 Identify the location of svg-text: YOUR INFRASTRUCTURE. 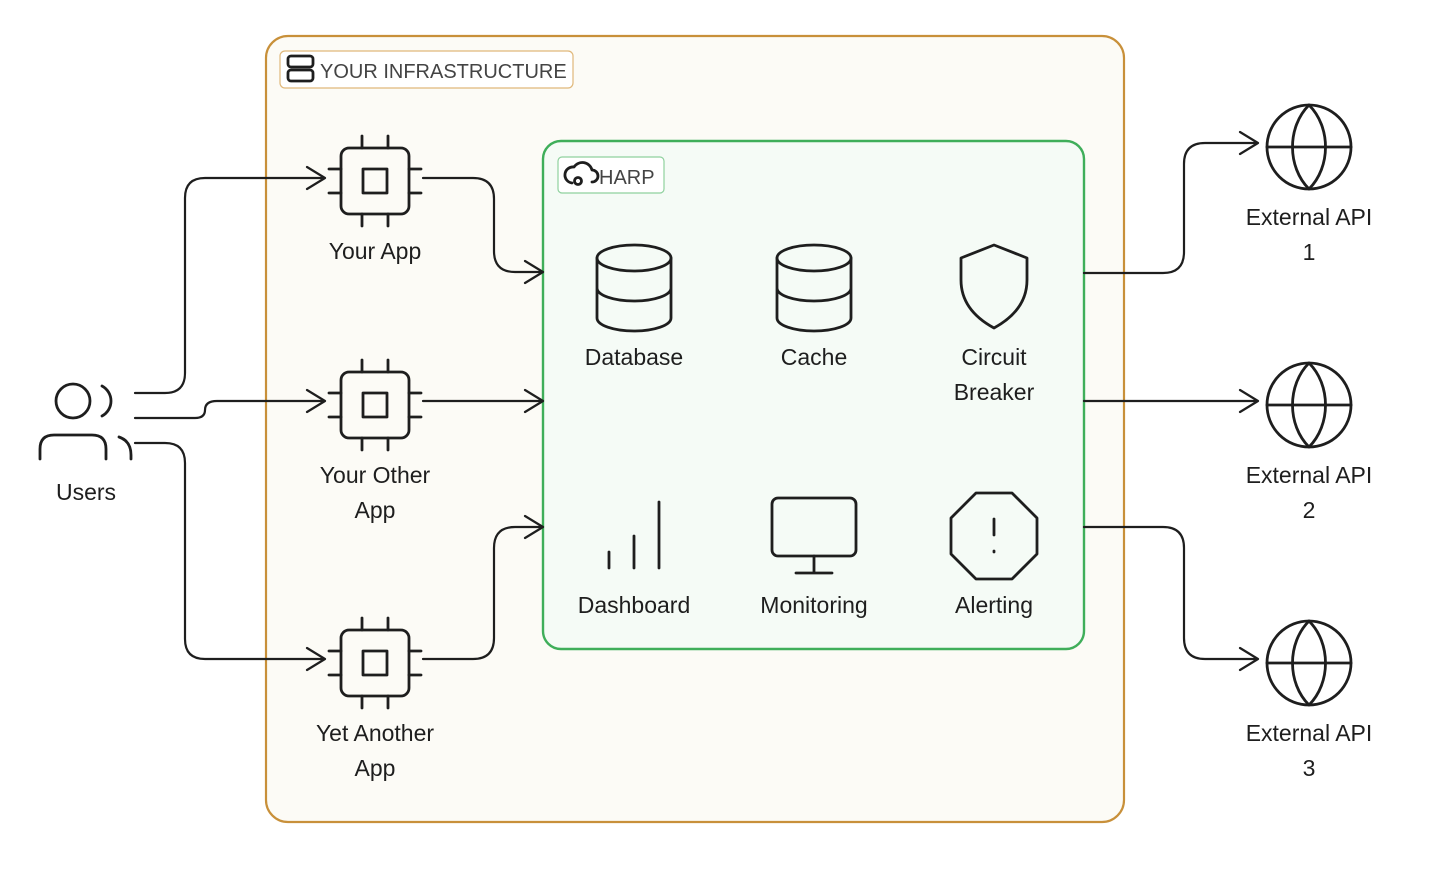
(443, 72).